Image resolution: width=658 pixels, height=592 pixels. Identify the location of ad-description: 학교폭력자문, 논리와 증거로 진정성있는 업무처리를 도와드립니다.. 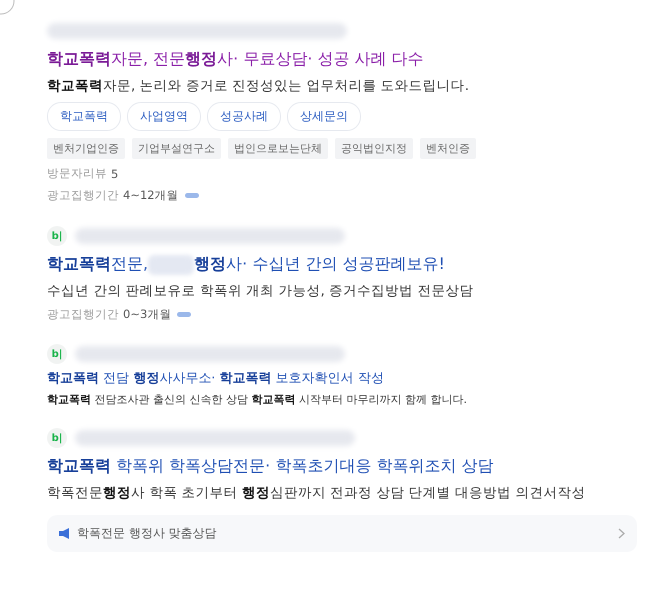
(258, 86).